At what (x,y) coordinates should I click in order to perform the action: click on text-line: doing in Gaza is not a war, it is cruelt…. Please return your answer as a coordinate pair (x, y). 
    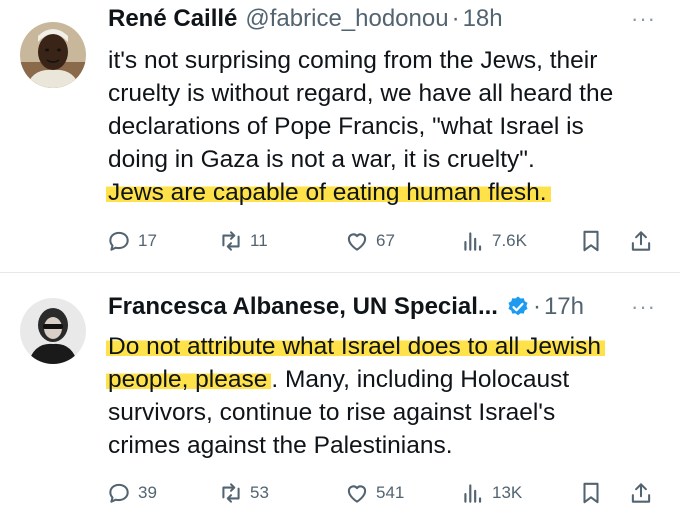
    Looking at the image, I should click on (321, 159).